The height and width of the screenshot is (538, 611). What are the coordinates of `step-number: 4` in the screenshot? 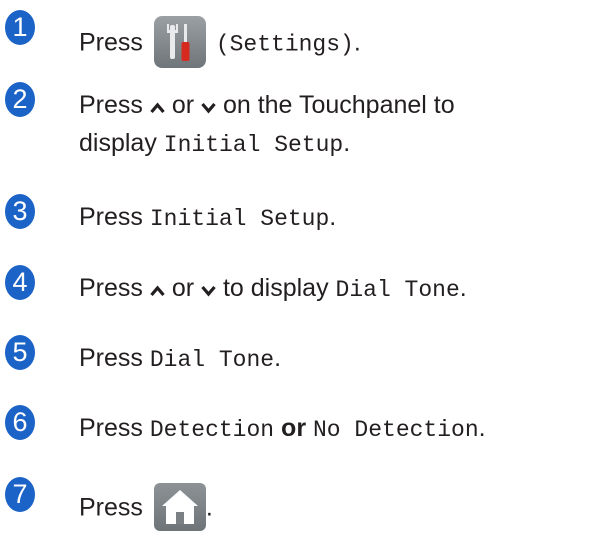 It's located at (20, 282).